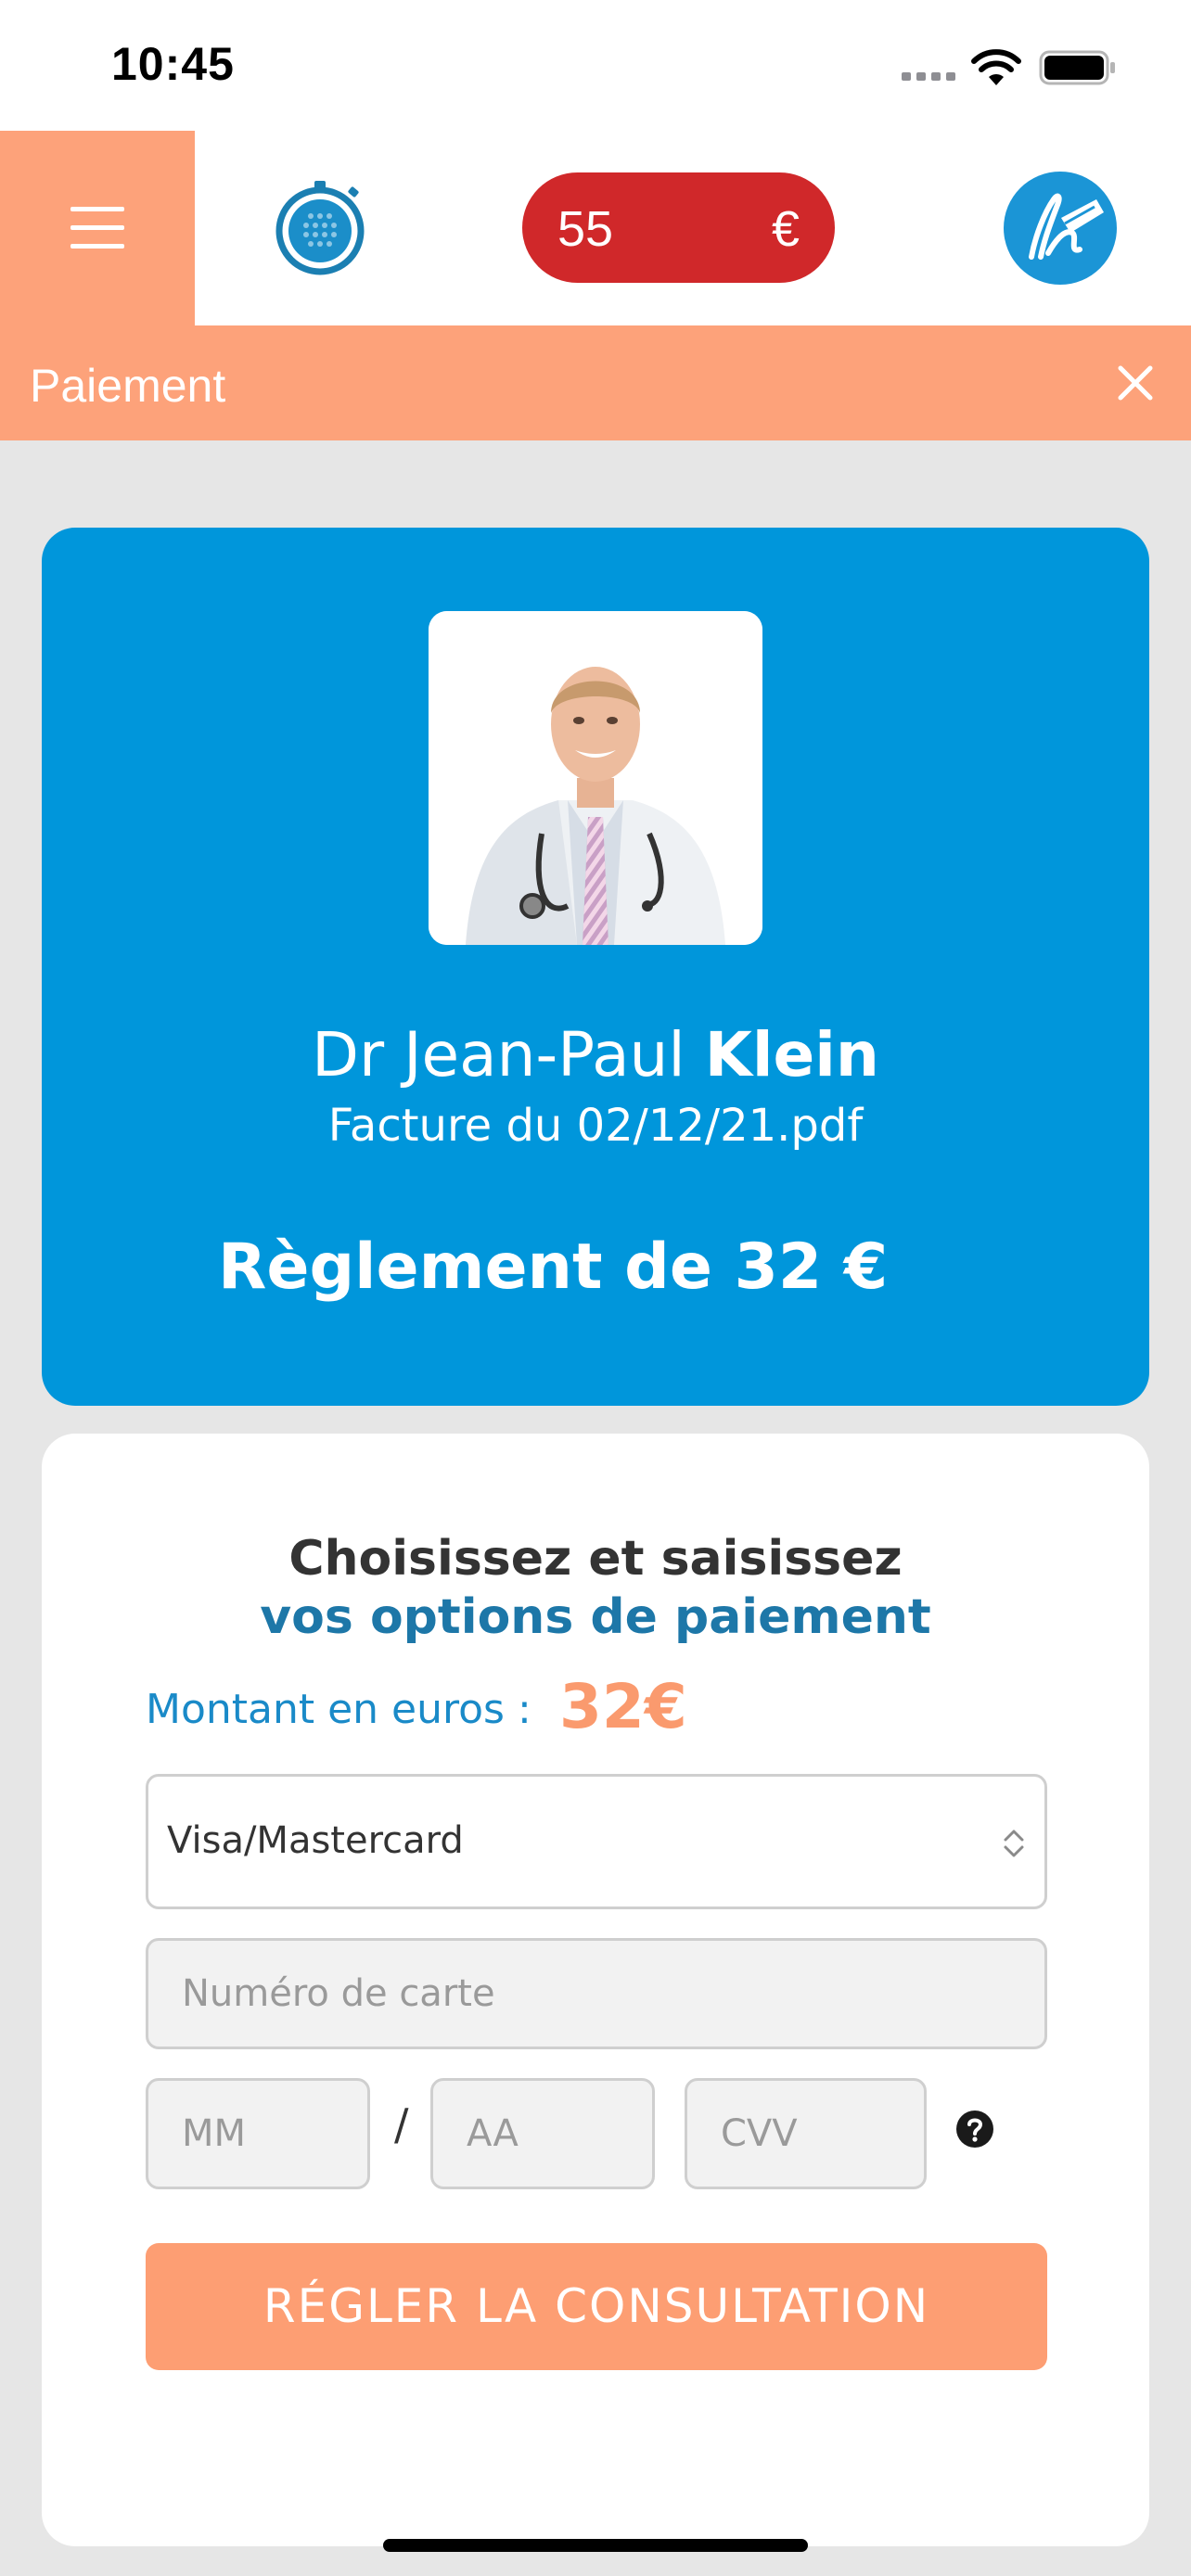 This screenshot has height=2576, width=1191. I want to click on payment-amount-title: Règlement de 32 €, so click(553, 1267).